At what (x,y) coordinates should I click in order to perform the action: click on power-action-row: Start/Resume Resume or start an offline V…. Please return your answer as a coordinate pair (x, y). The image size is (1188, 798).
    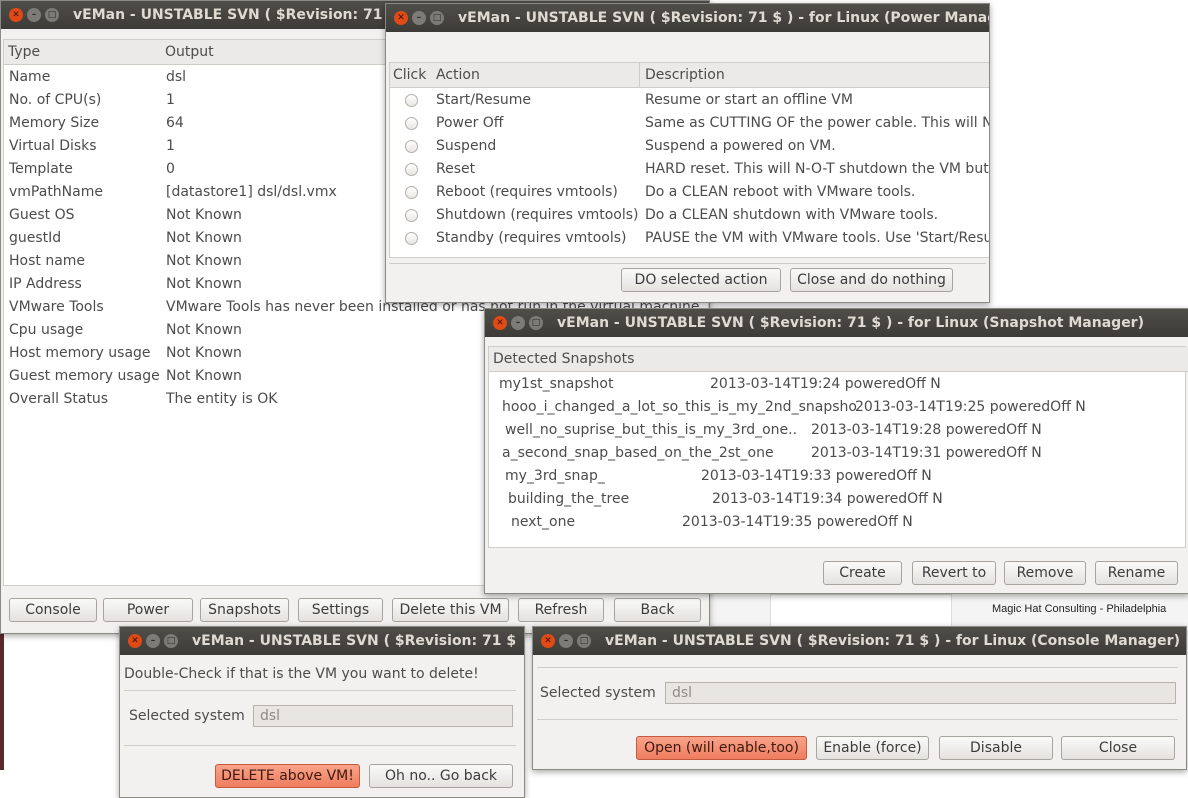
    Looking at the image, I should click on (689, 101).